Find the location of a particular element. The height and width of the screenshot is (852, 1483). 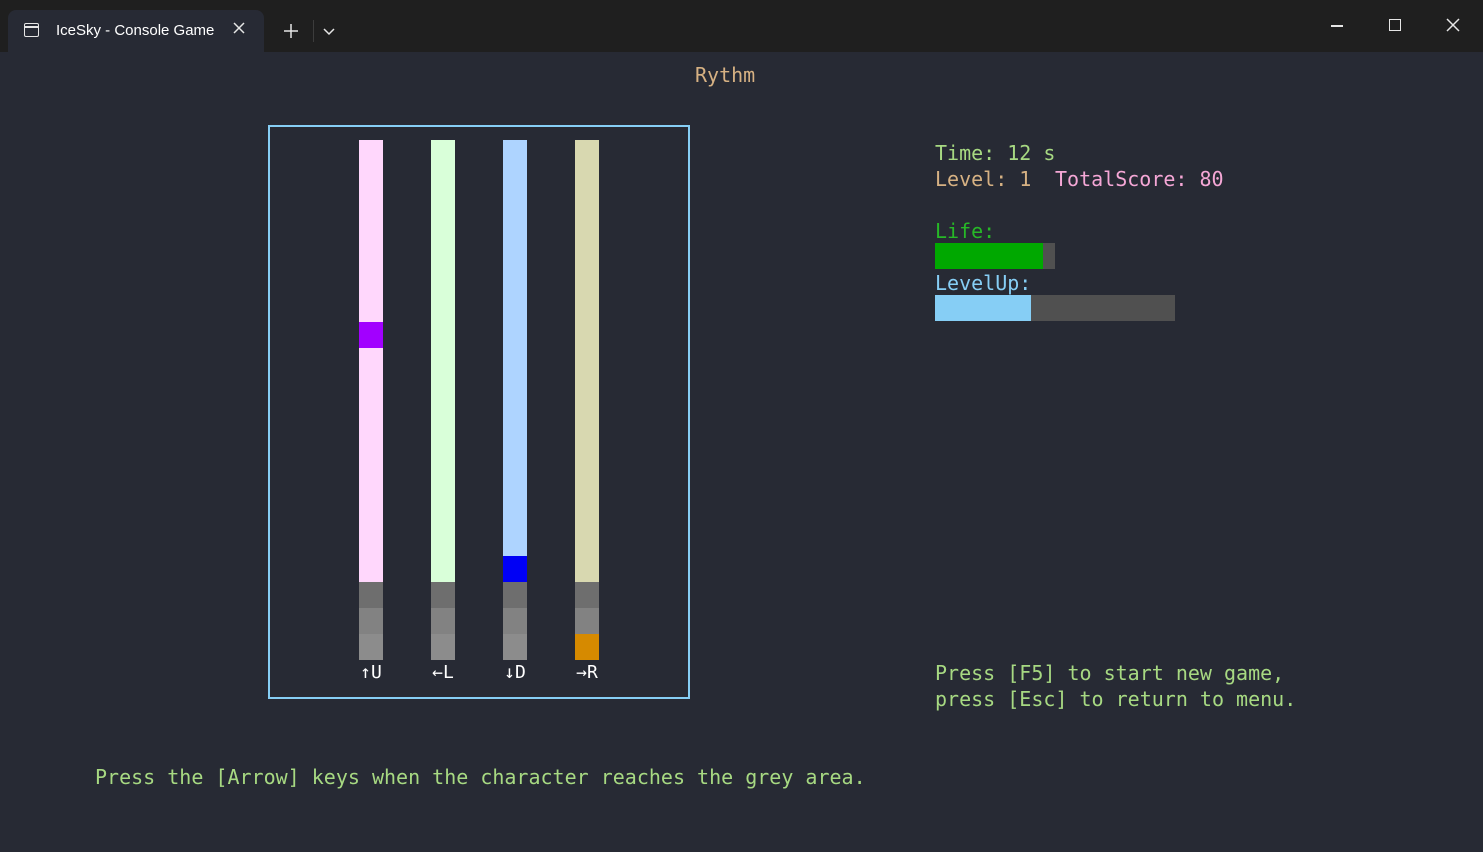

life-bar is located at coordinates (995, 256).